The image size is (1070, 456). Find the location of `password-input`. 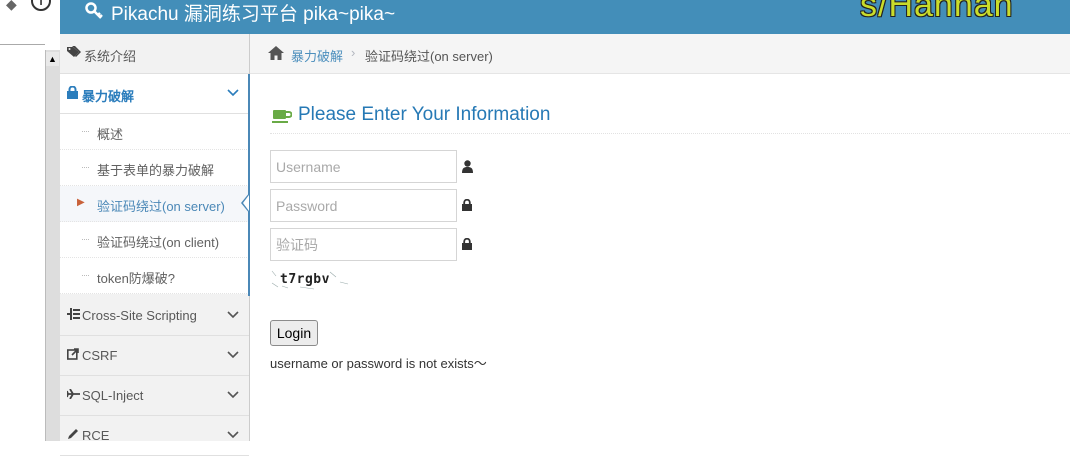

password-input is located at coordinates (363, 205).